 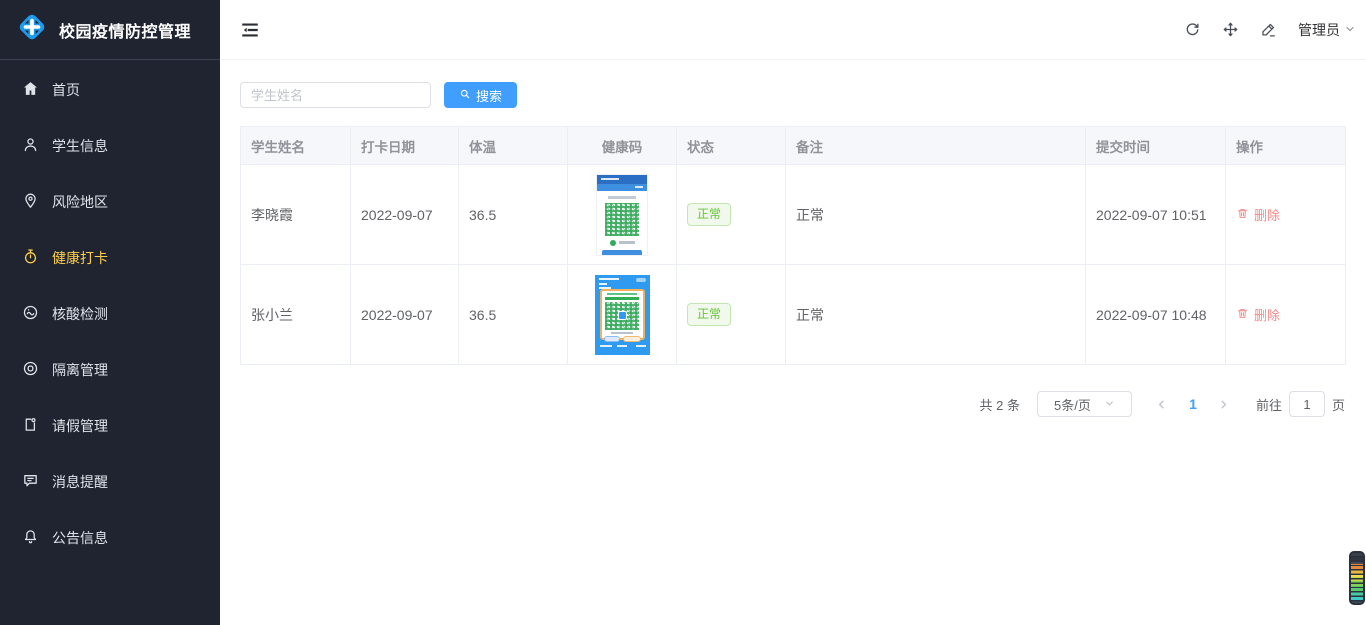 What do you see at coordinates (110, 426) in the screenshot?
I see `sidebar-item-leave: 请假管理` at bounding box center [110, 426].